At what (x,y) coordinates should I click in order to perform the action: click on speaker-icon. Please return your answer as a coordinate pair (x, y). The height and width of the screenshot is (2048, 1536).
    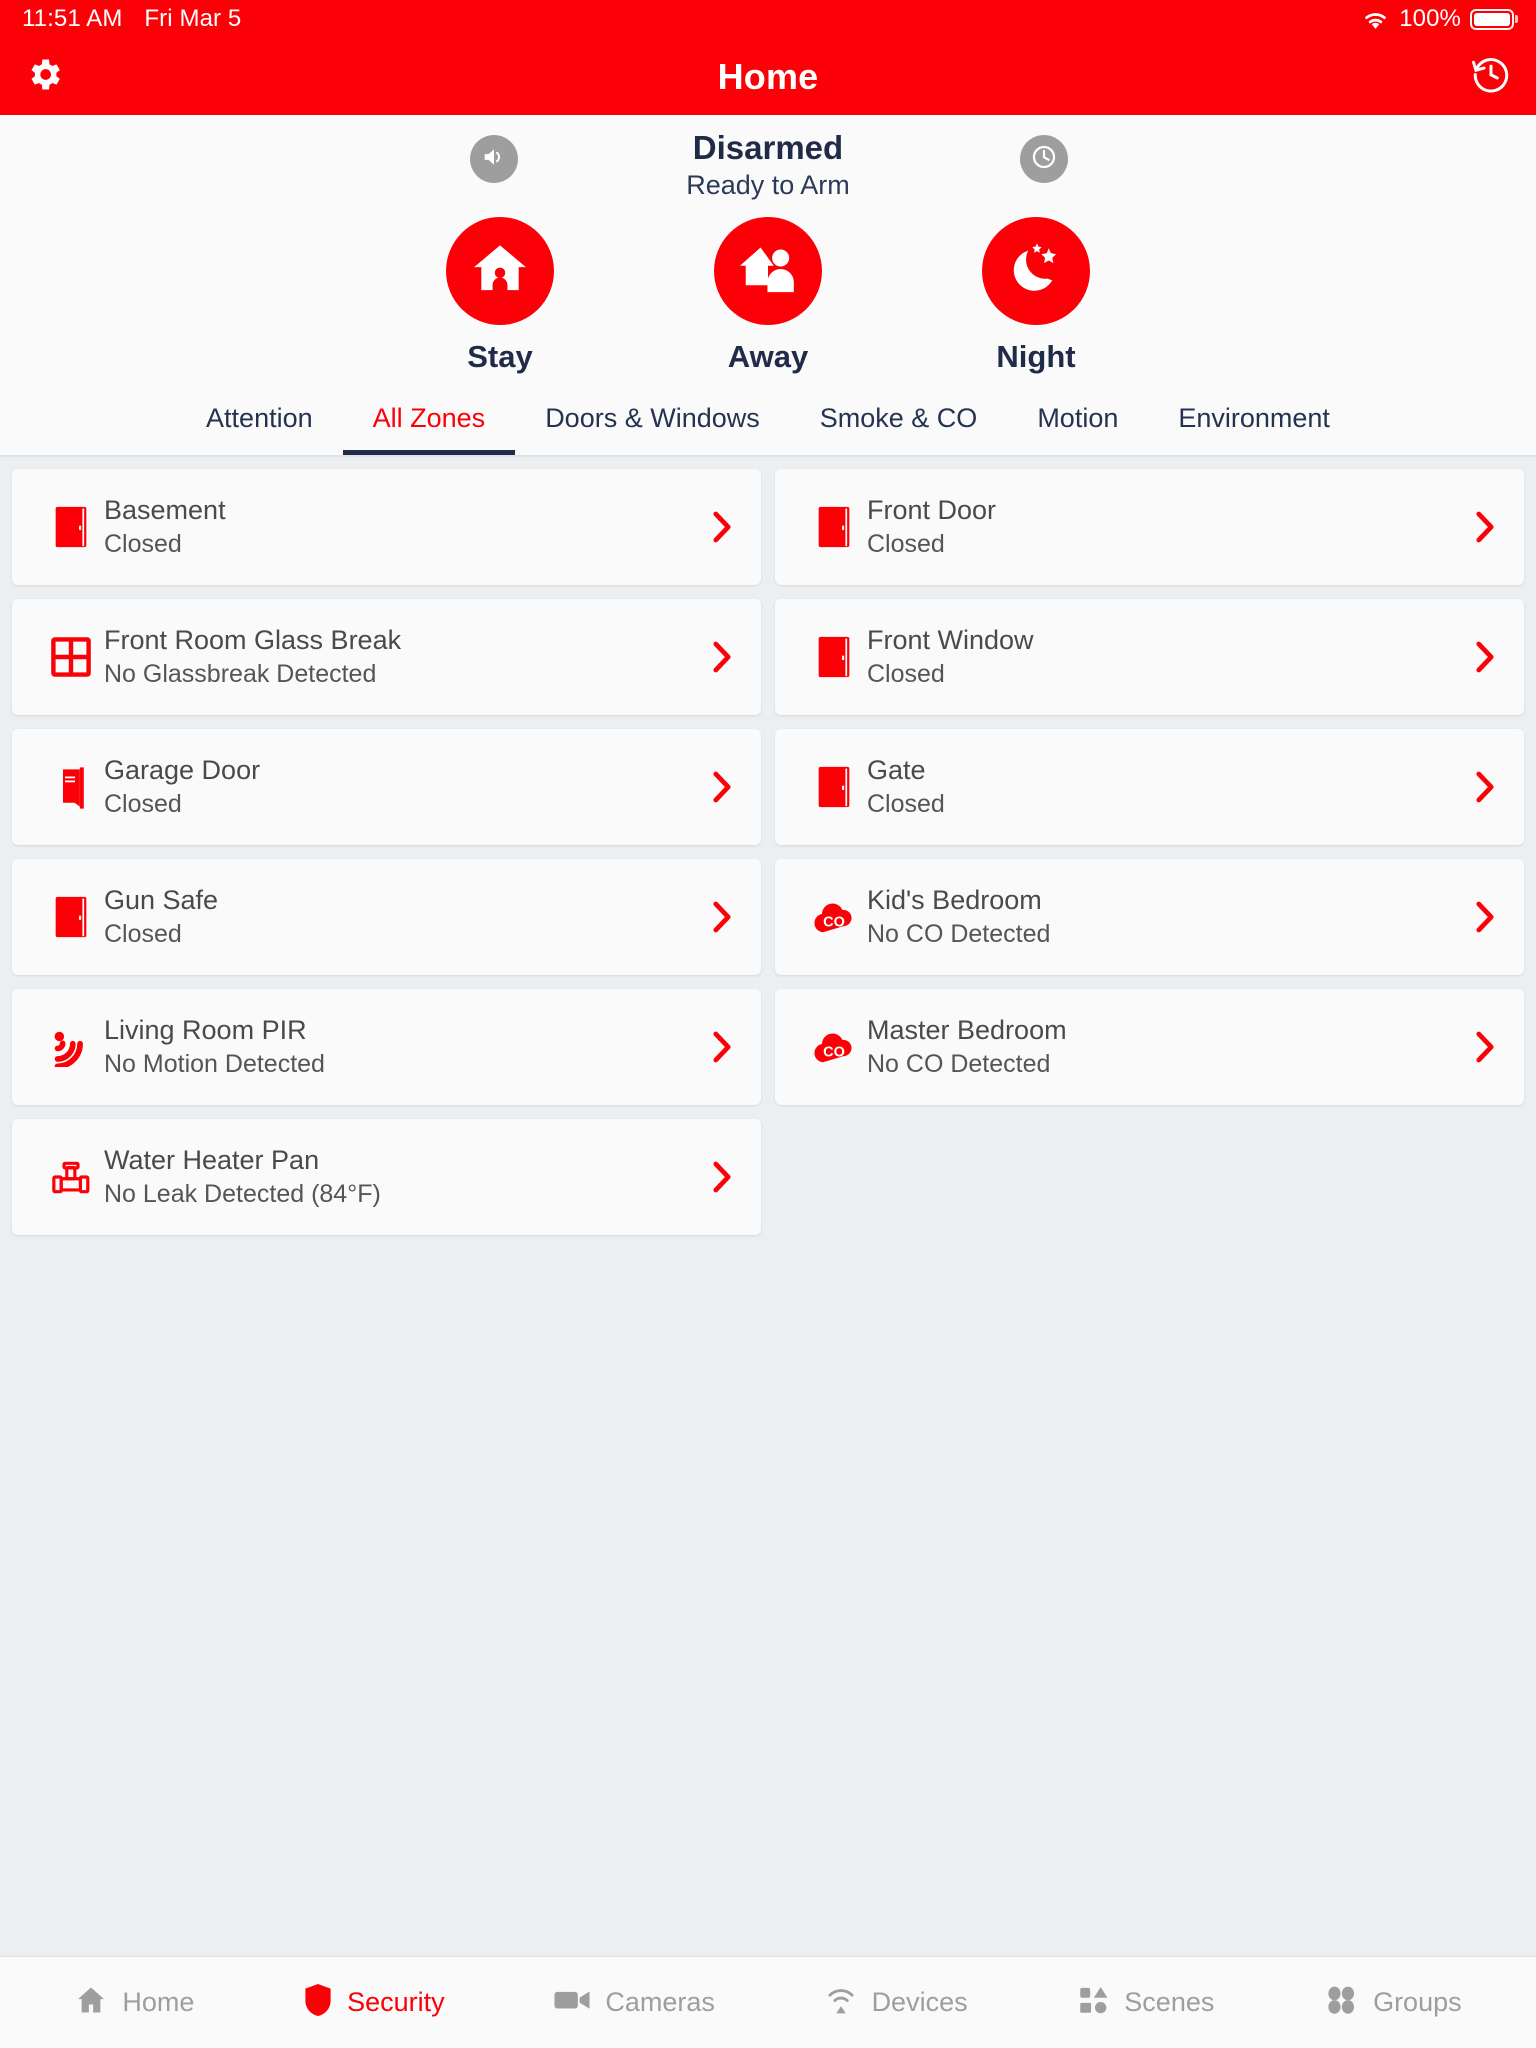
    Looking at the image, I should click on (494, 159).